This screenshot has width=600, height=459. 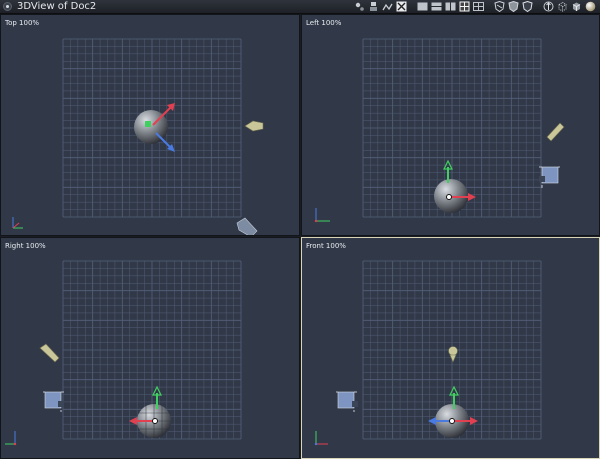 What do you see at coordinates (464, 6) in the screenshot?
I see `layout-four-icon` at bounding box center [464, 6].